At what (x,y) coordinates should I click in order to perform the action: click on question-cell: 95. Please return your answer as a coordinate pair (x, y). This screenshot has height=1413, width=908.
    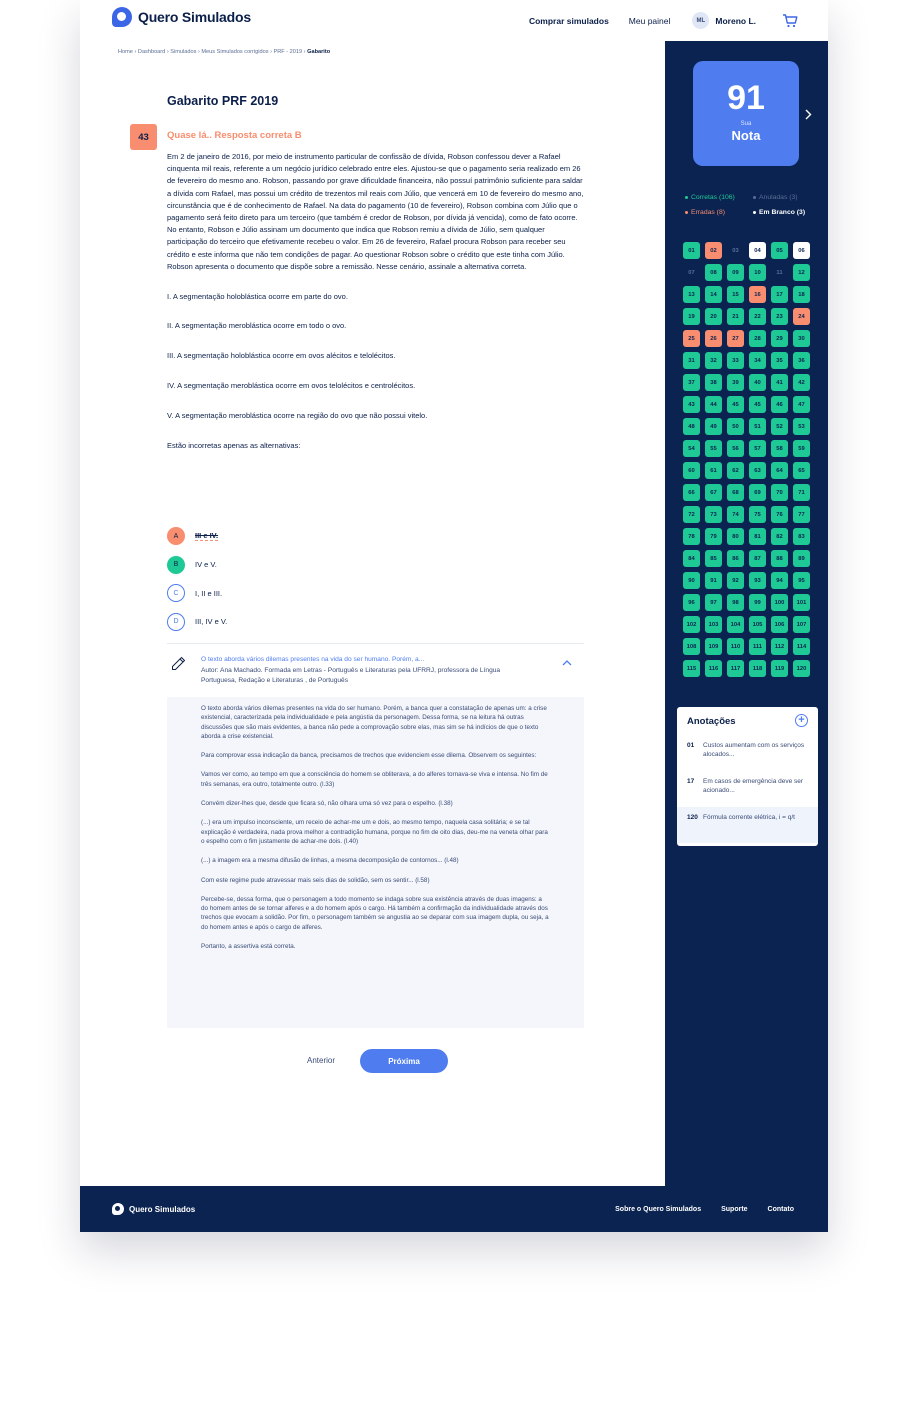
    Looking at the image, I should click on (801, 580).